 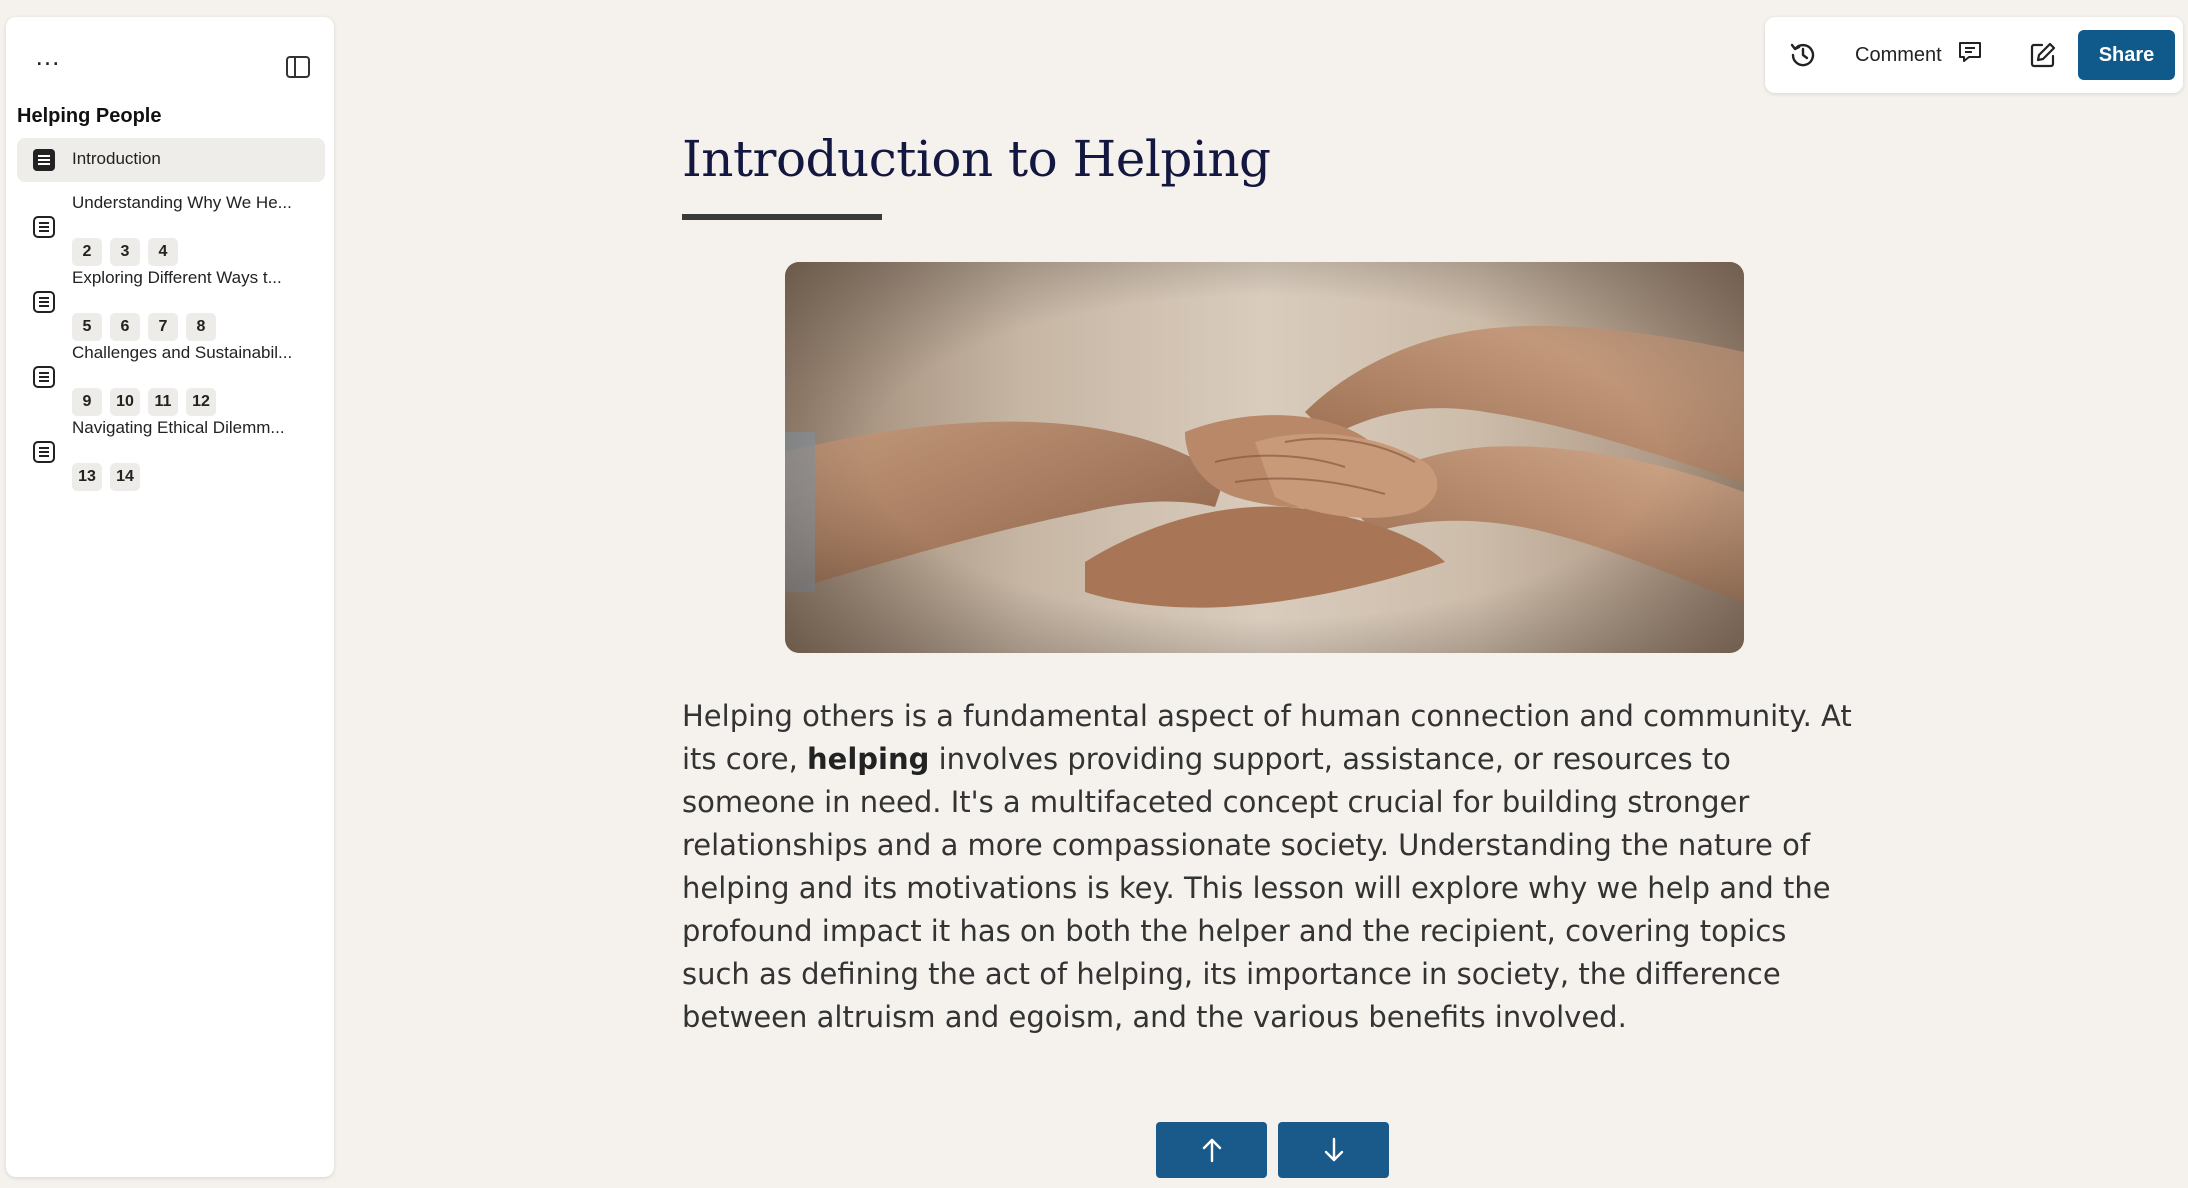 I want to click on previous-section-button, so click(x=1211, y=1150).